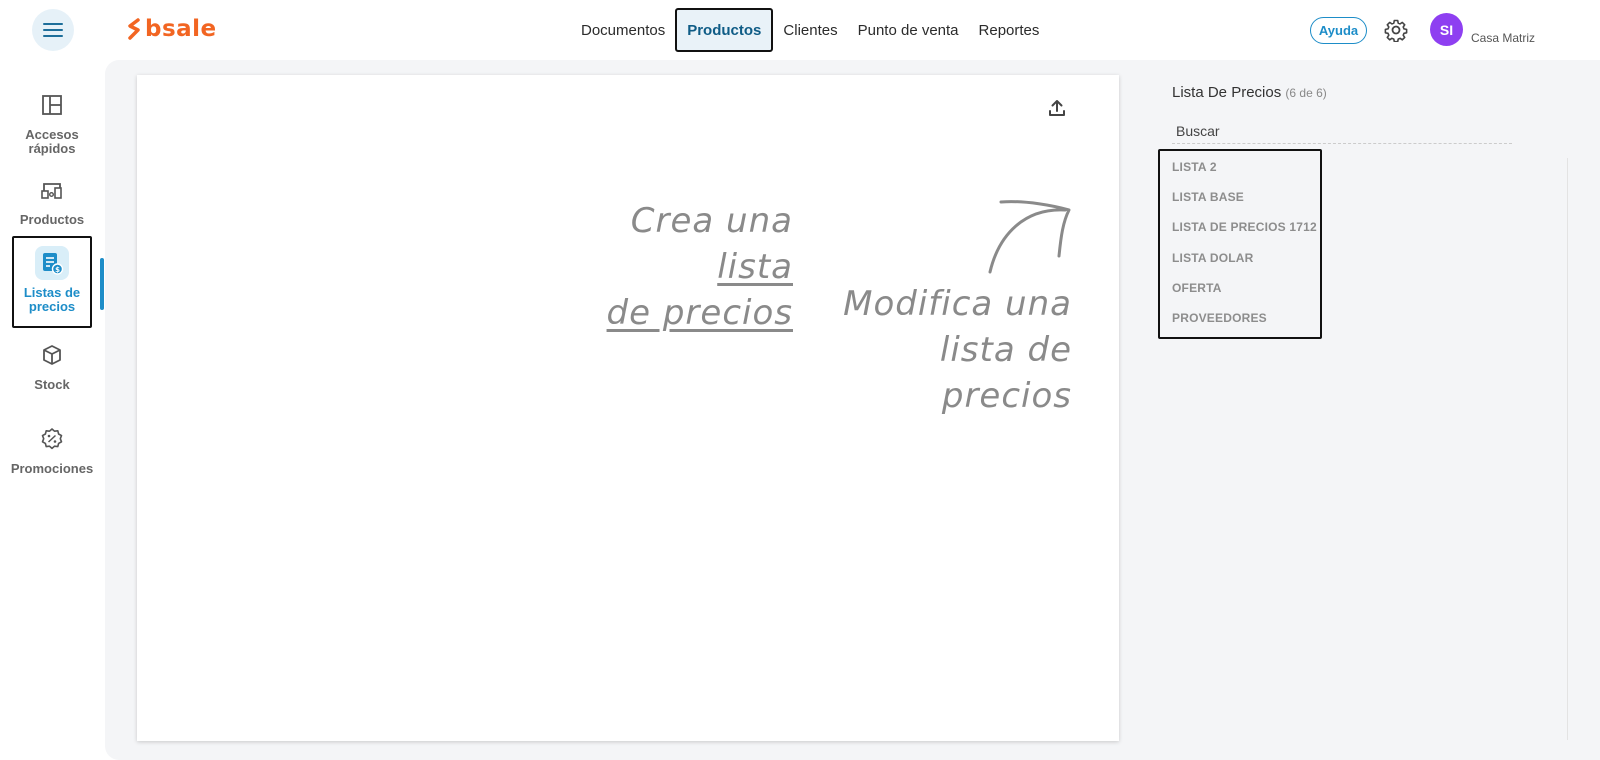  What do you see at coordinates (134, 29) in the screenshot?
I see `bsale-logo-icon` at bounding box center [134, 29].